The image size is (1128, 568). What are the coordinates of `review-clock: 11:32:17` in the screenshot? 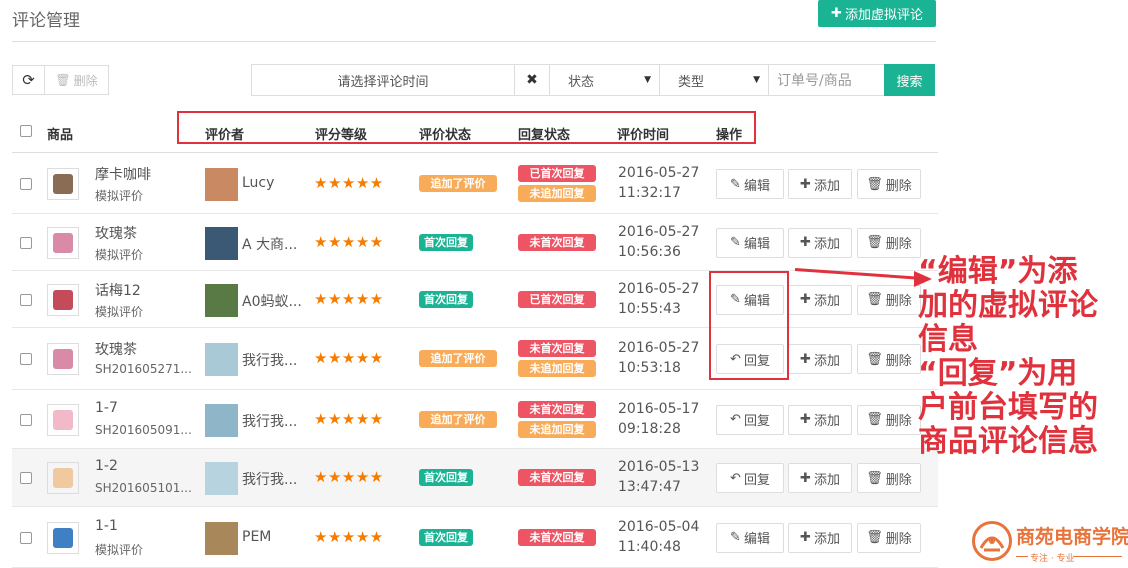 It's located at (649, 193).